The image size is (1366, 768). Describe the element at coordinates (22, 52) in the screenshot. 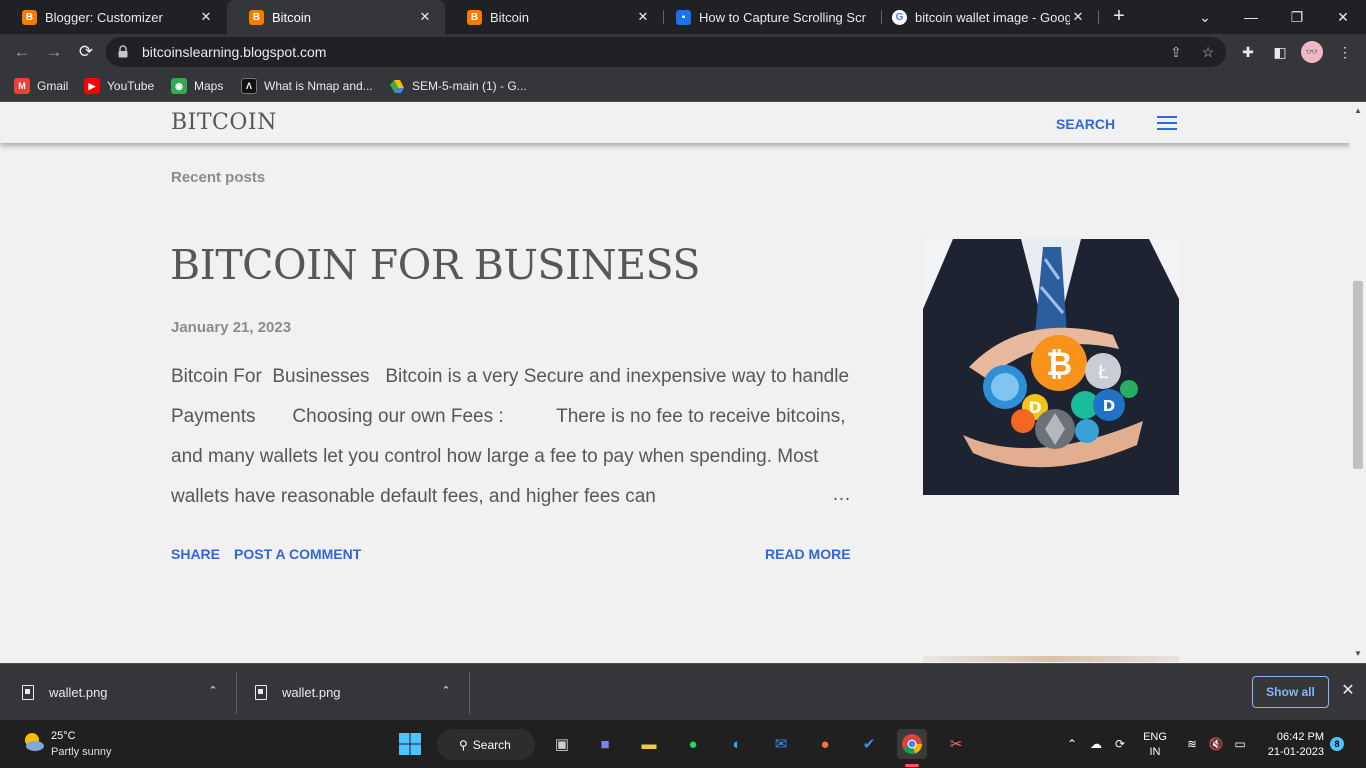

I see `back-button: ←` at that location.